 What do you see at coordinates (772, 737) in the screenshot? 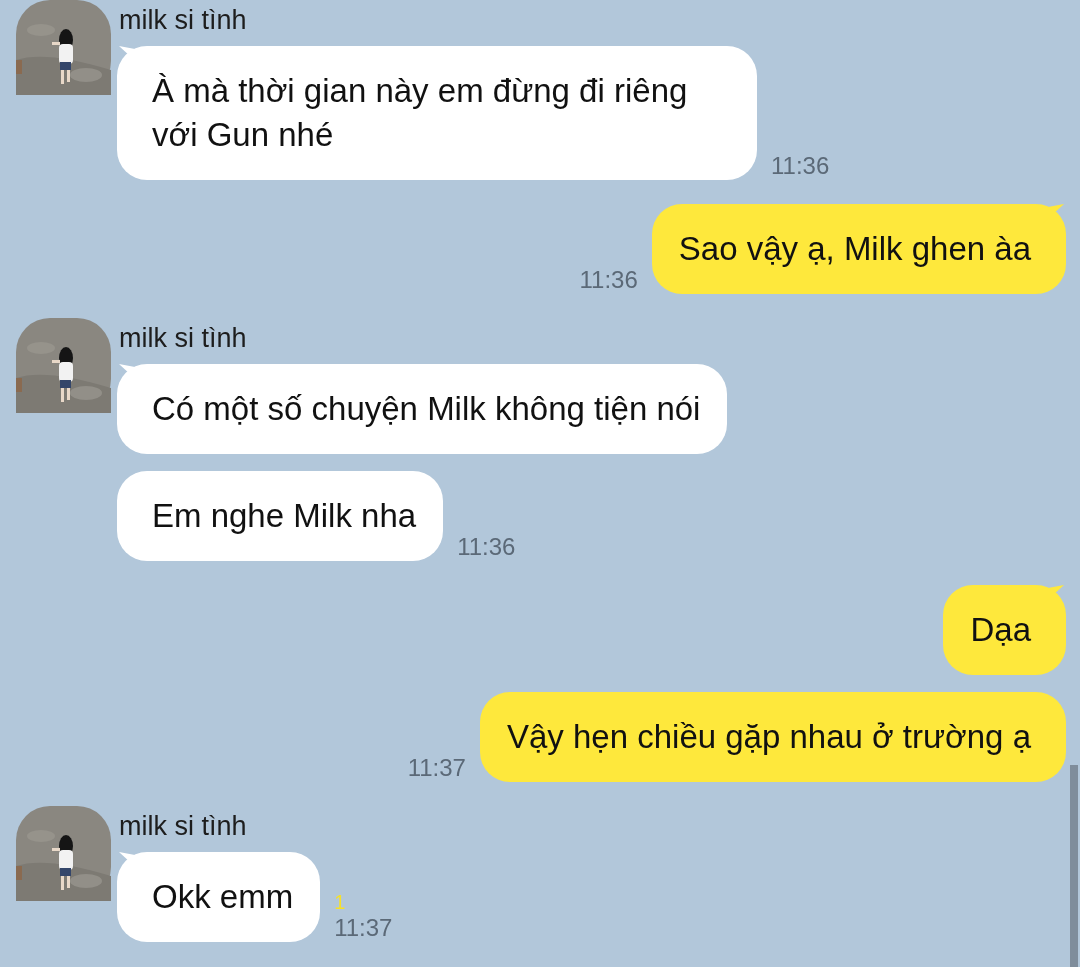
I see `message-bubble: Vậy hẹn chiều gặp nhau ở trường ạ` at bounding box center [772, 737].